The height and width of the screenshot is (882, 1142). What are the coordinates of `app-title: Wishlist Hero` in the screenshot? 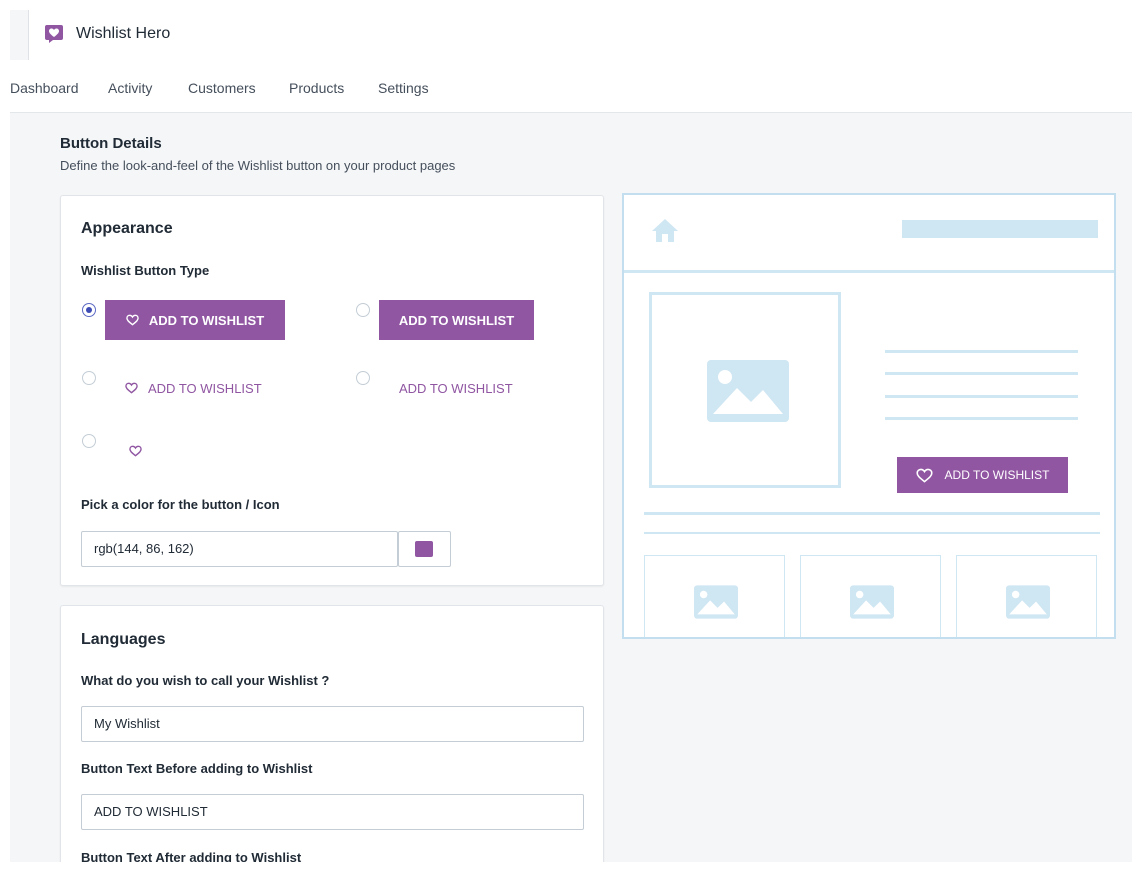 It's located at (123, 33).